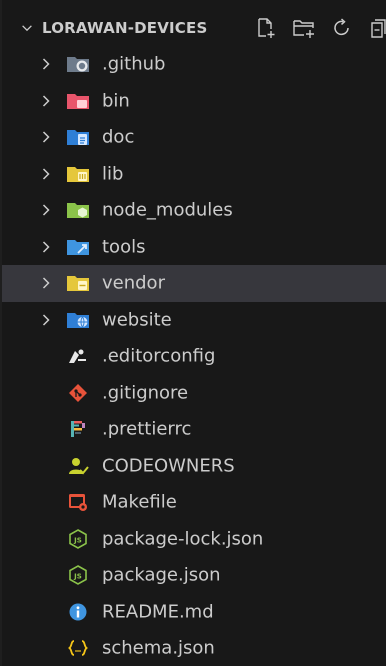  What do you see at coordinates (78, 392) in the screenshot?
I see `git-icon` at bounding box center [78, 392].